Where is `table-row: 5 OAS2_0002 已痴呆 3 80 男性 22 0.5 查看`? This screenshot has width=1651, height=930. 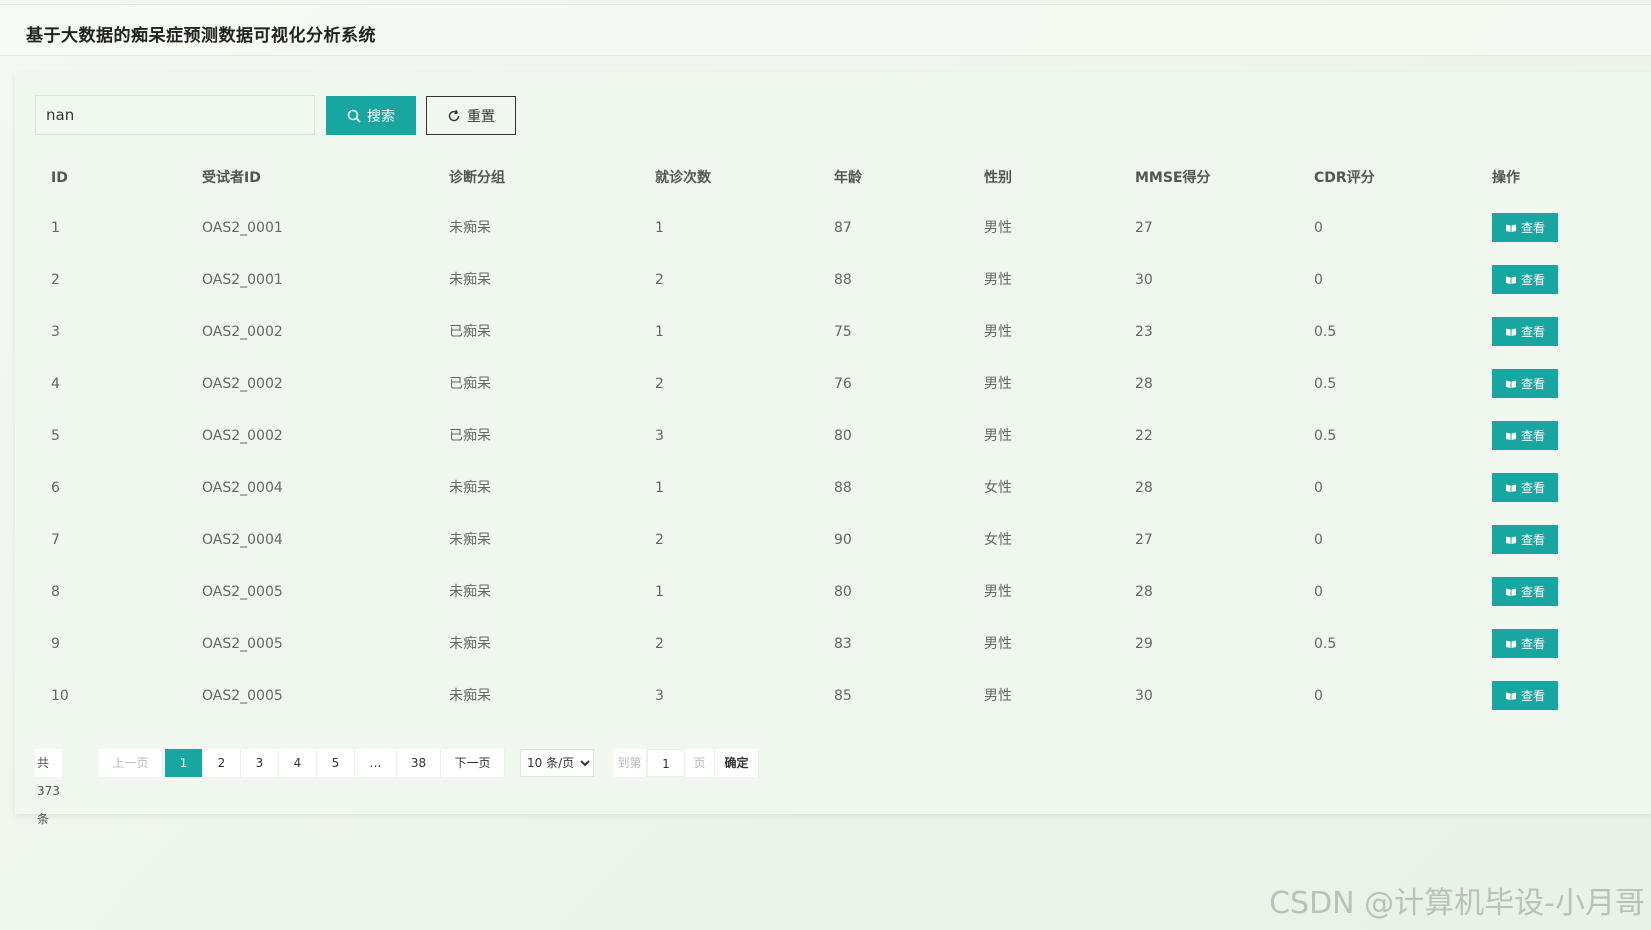 table-row: 5 OAS2_0002 已痴呆 3 80 男性 22 0.5 查看 is located at coordinates (805, 436).